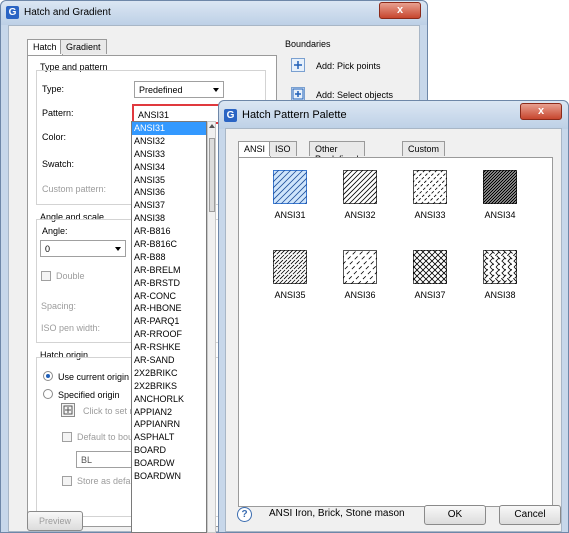  I want to click on pattern-label: ANSI35, so click(290, 295).